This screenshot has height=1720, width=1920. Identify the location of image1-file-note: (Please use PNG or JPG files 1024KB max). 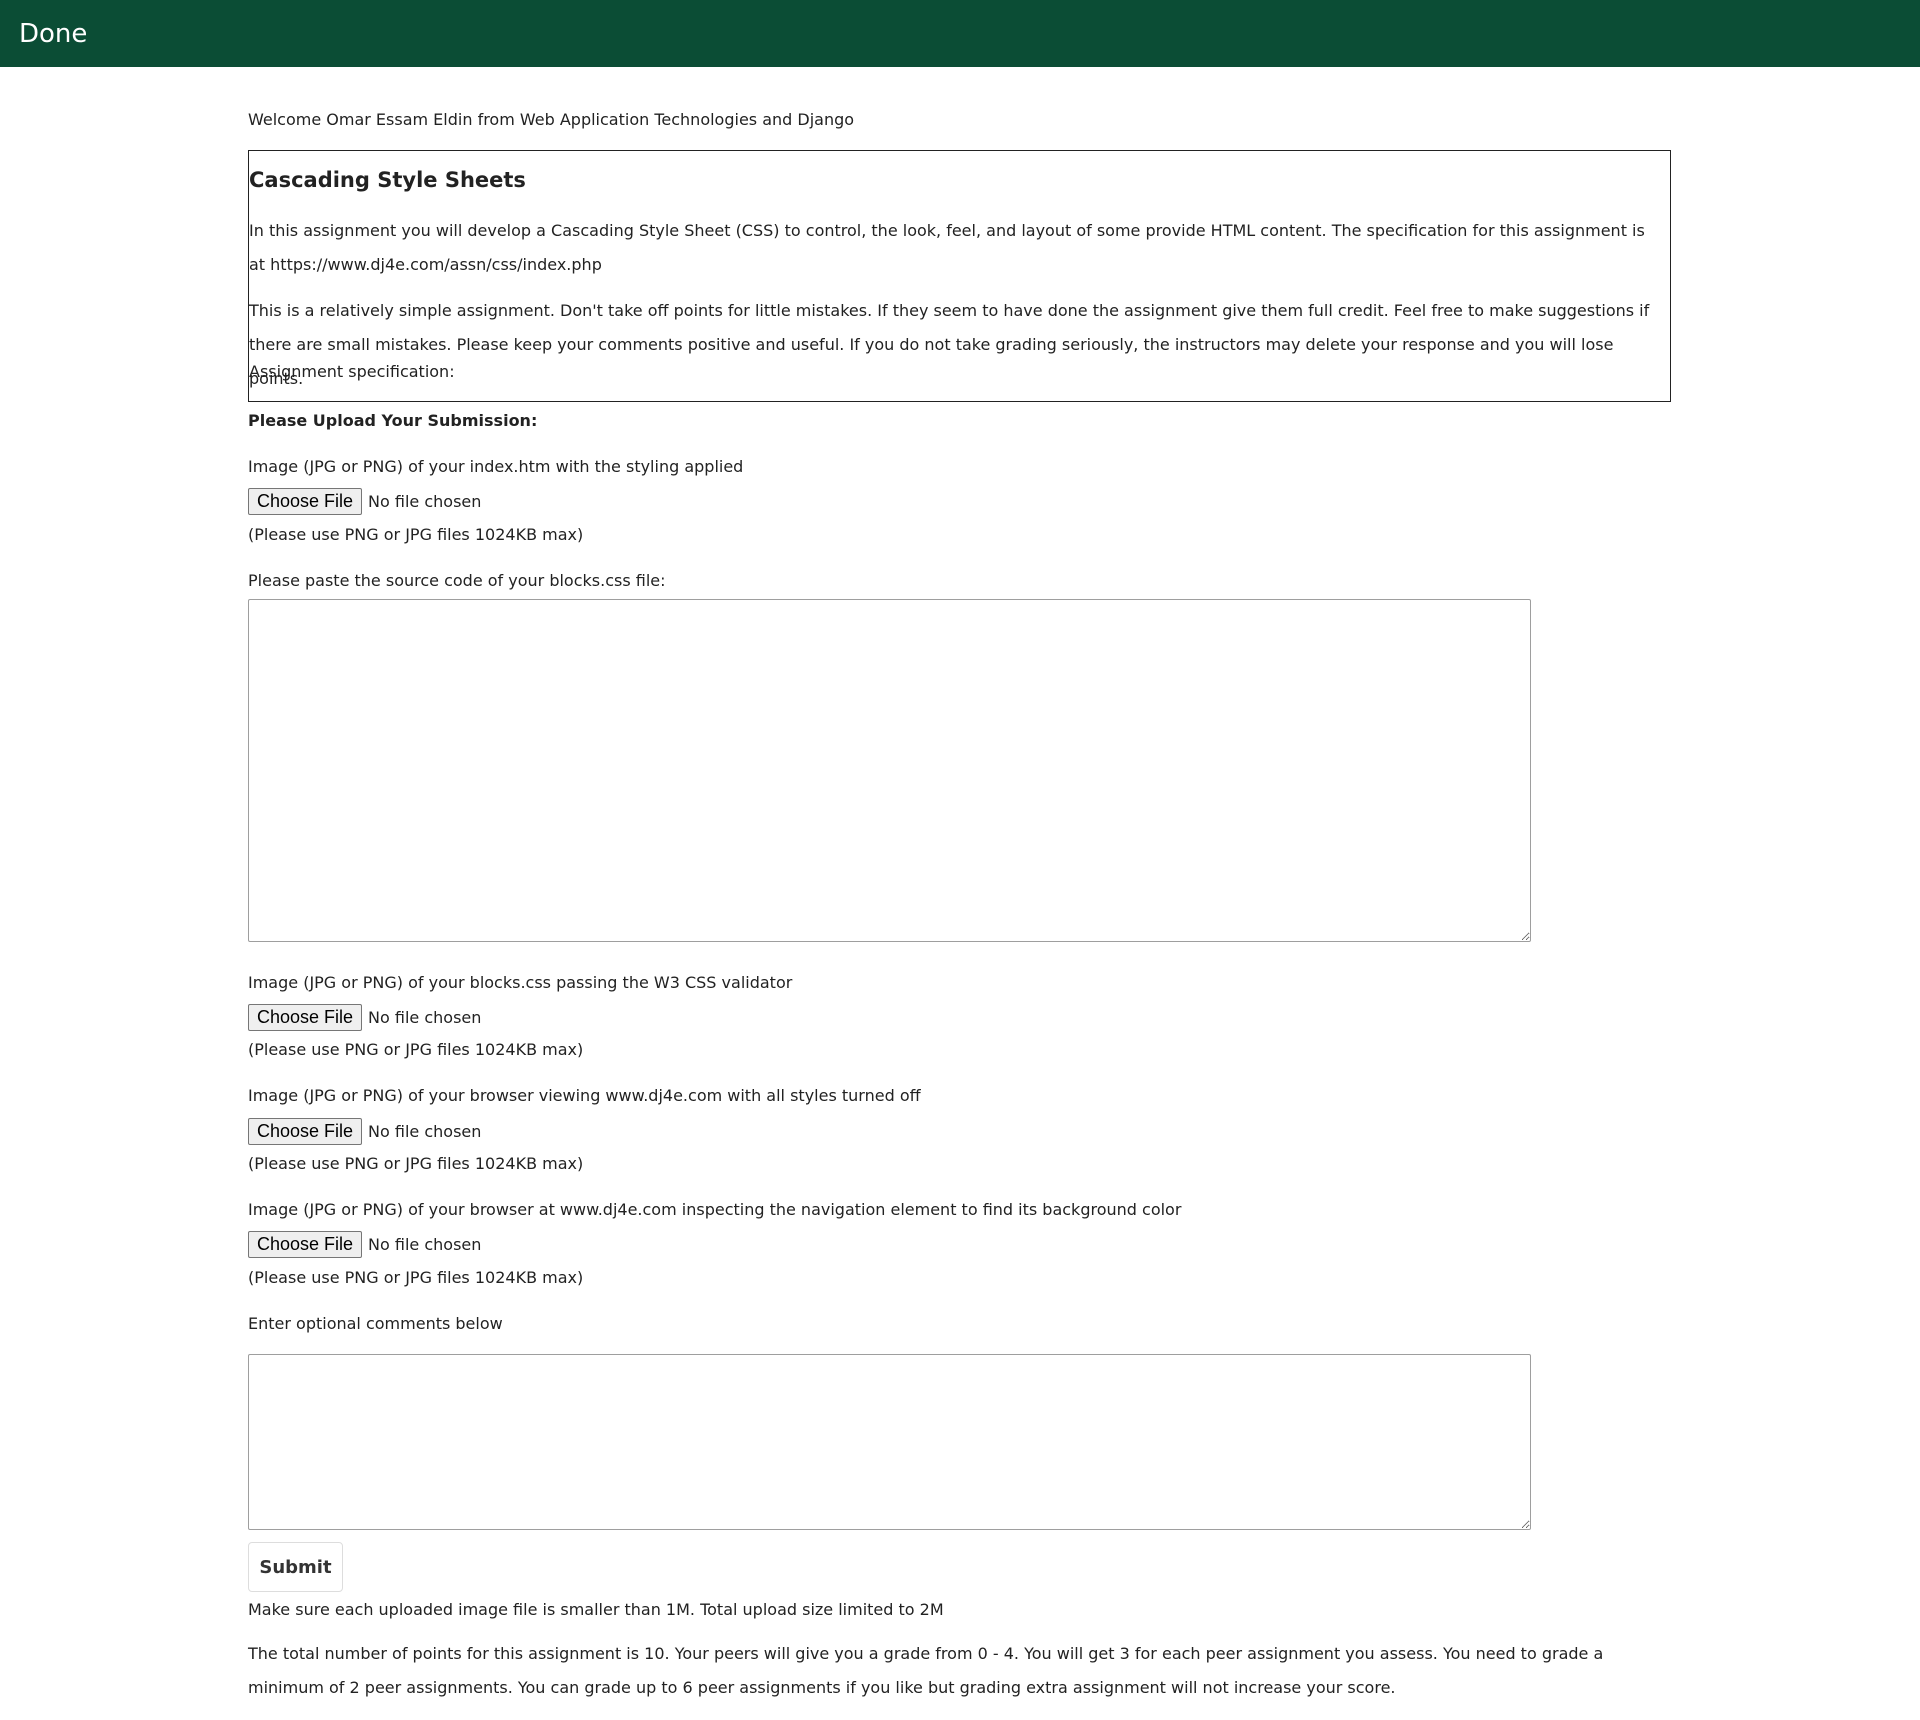
(416, 534).